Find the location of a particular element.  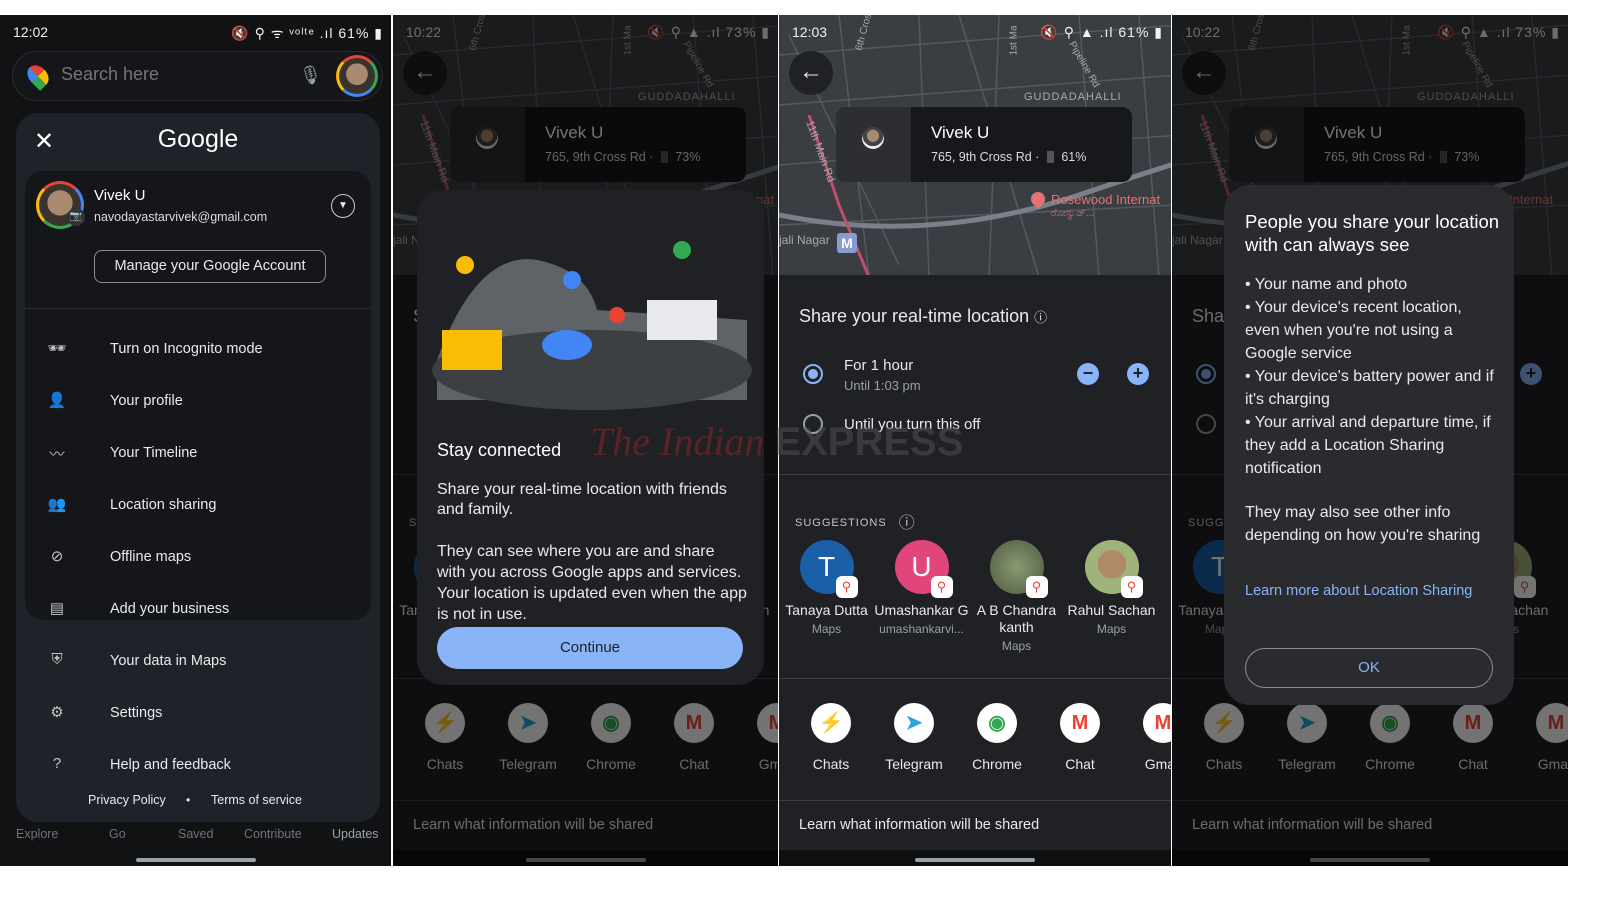

share-title: Share your real-time location ⓘ is located at coordinates (923, 316).